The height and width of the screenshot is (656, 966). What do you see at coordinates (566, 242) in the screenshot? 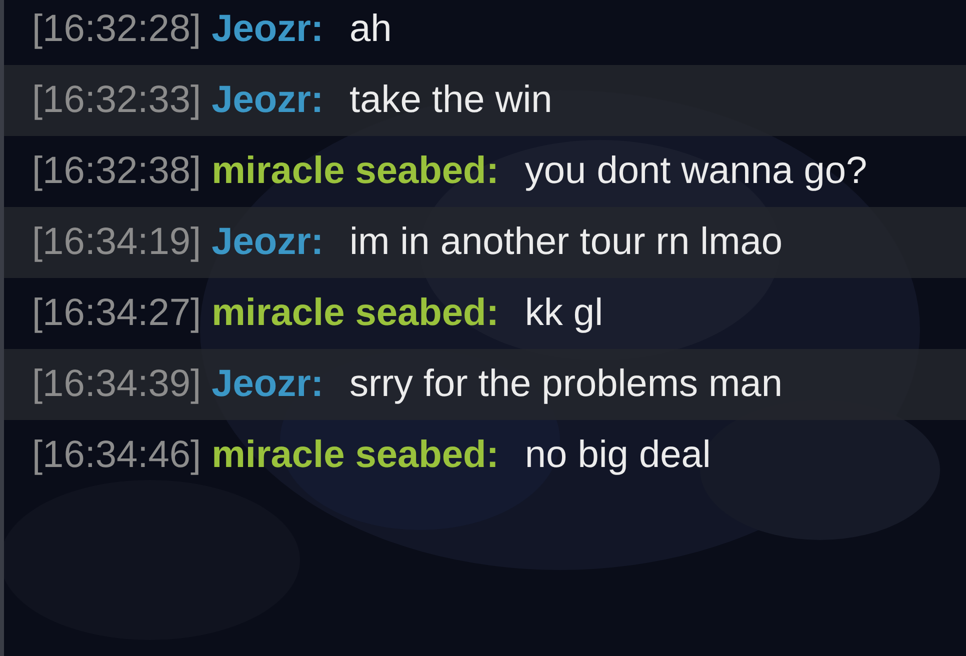
I see `message-text: im in another tour rn lmao` at bounding box center [566, 242].